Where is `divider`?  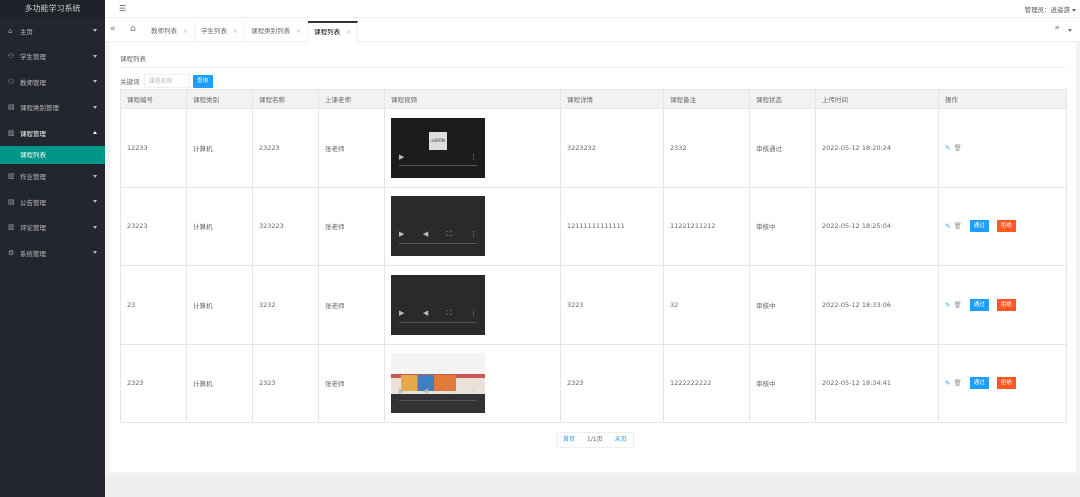 divider is located at coordinates (593, 67).